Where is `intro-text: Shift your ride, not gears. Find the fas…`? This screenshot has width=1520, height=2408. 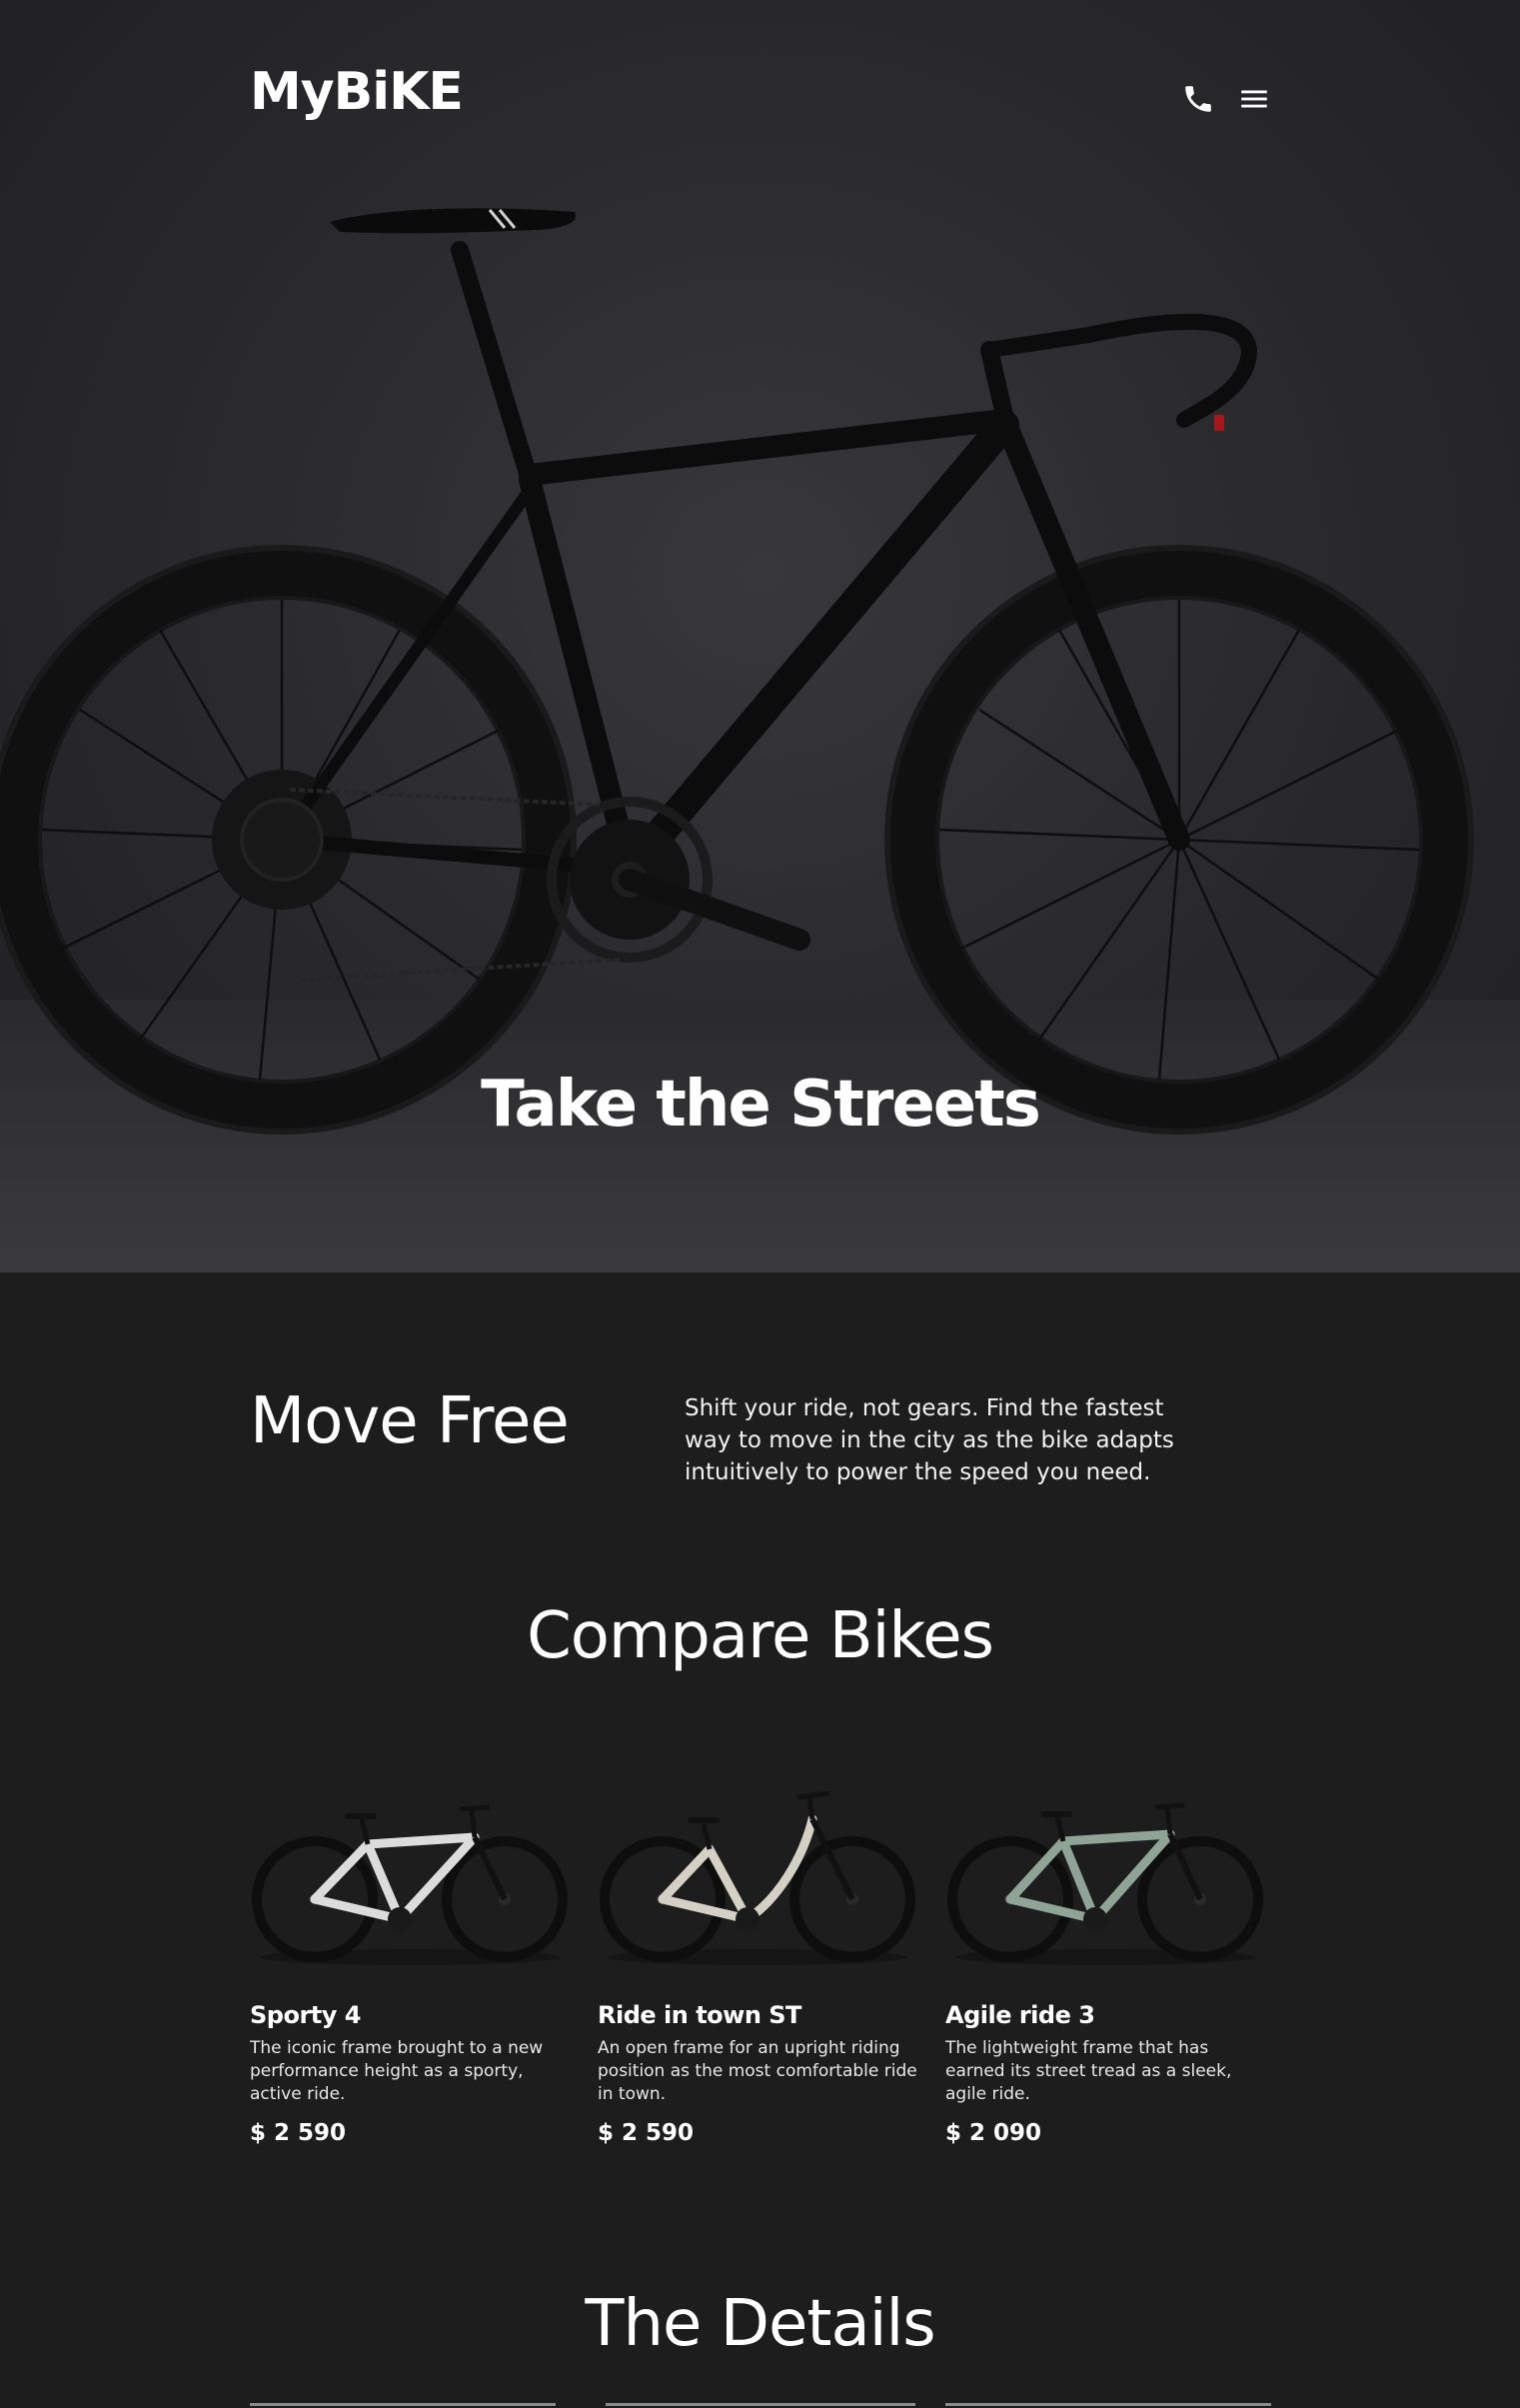
intro-text: Shift your ride, not gears. Find the fas… is located at coordinates (929, 1440).